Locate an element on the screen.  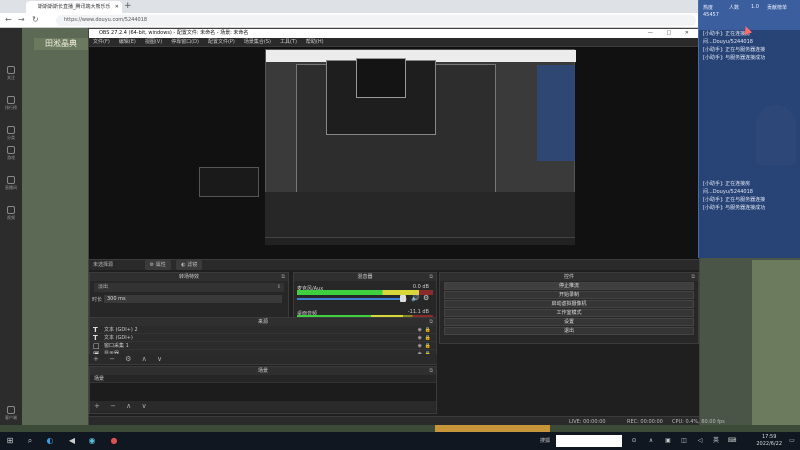
app-icon: ◀ is located at coordinates (72, 441).